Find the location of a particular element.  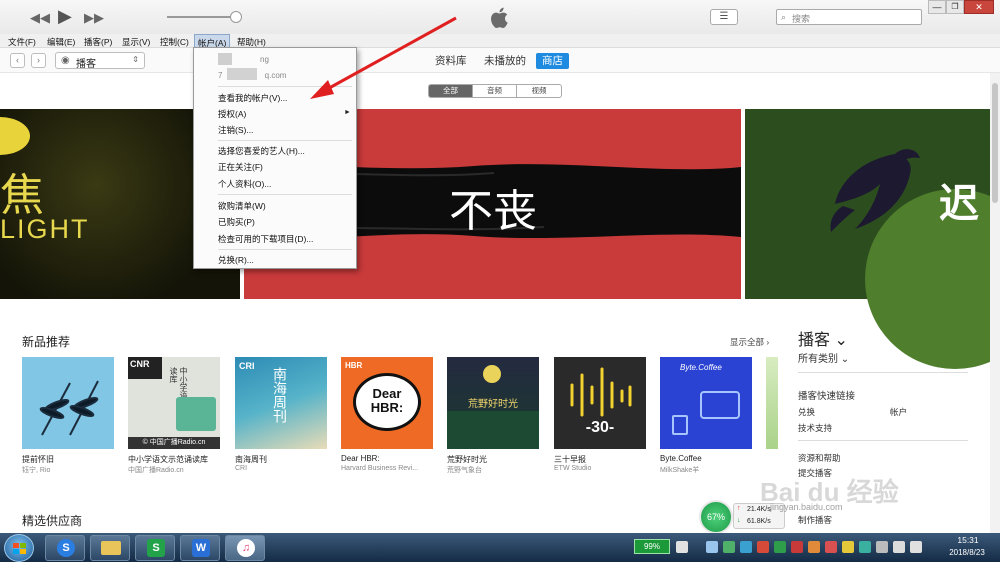

tile-6-name: 三十早报 is located at coordinates (570, 459).